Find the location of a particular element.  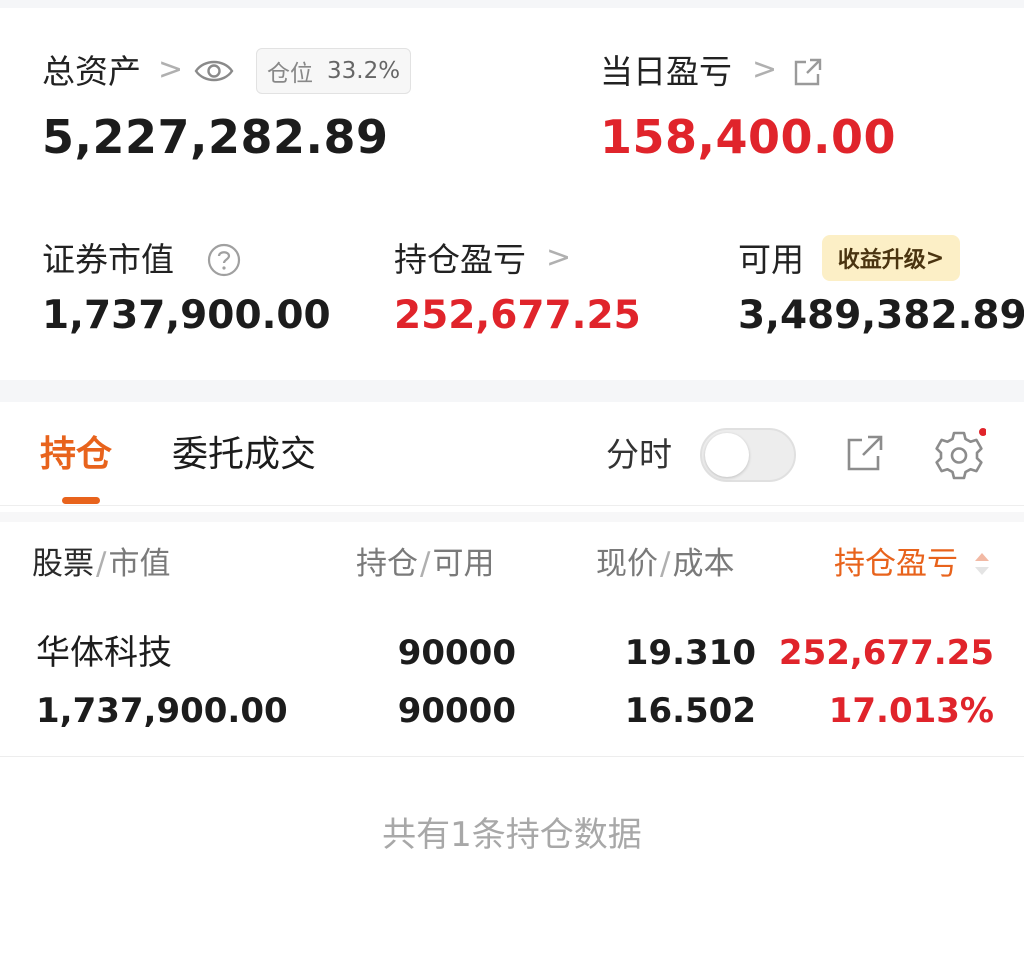

stock-market-value: 1,737,900.00 is located at coordinates (162, 711).